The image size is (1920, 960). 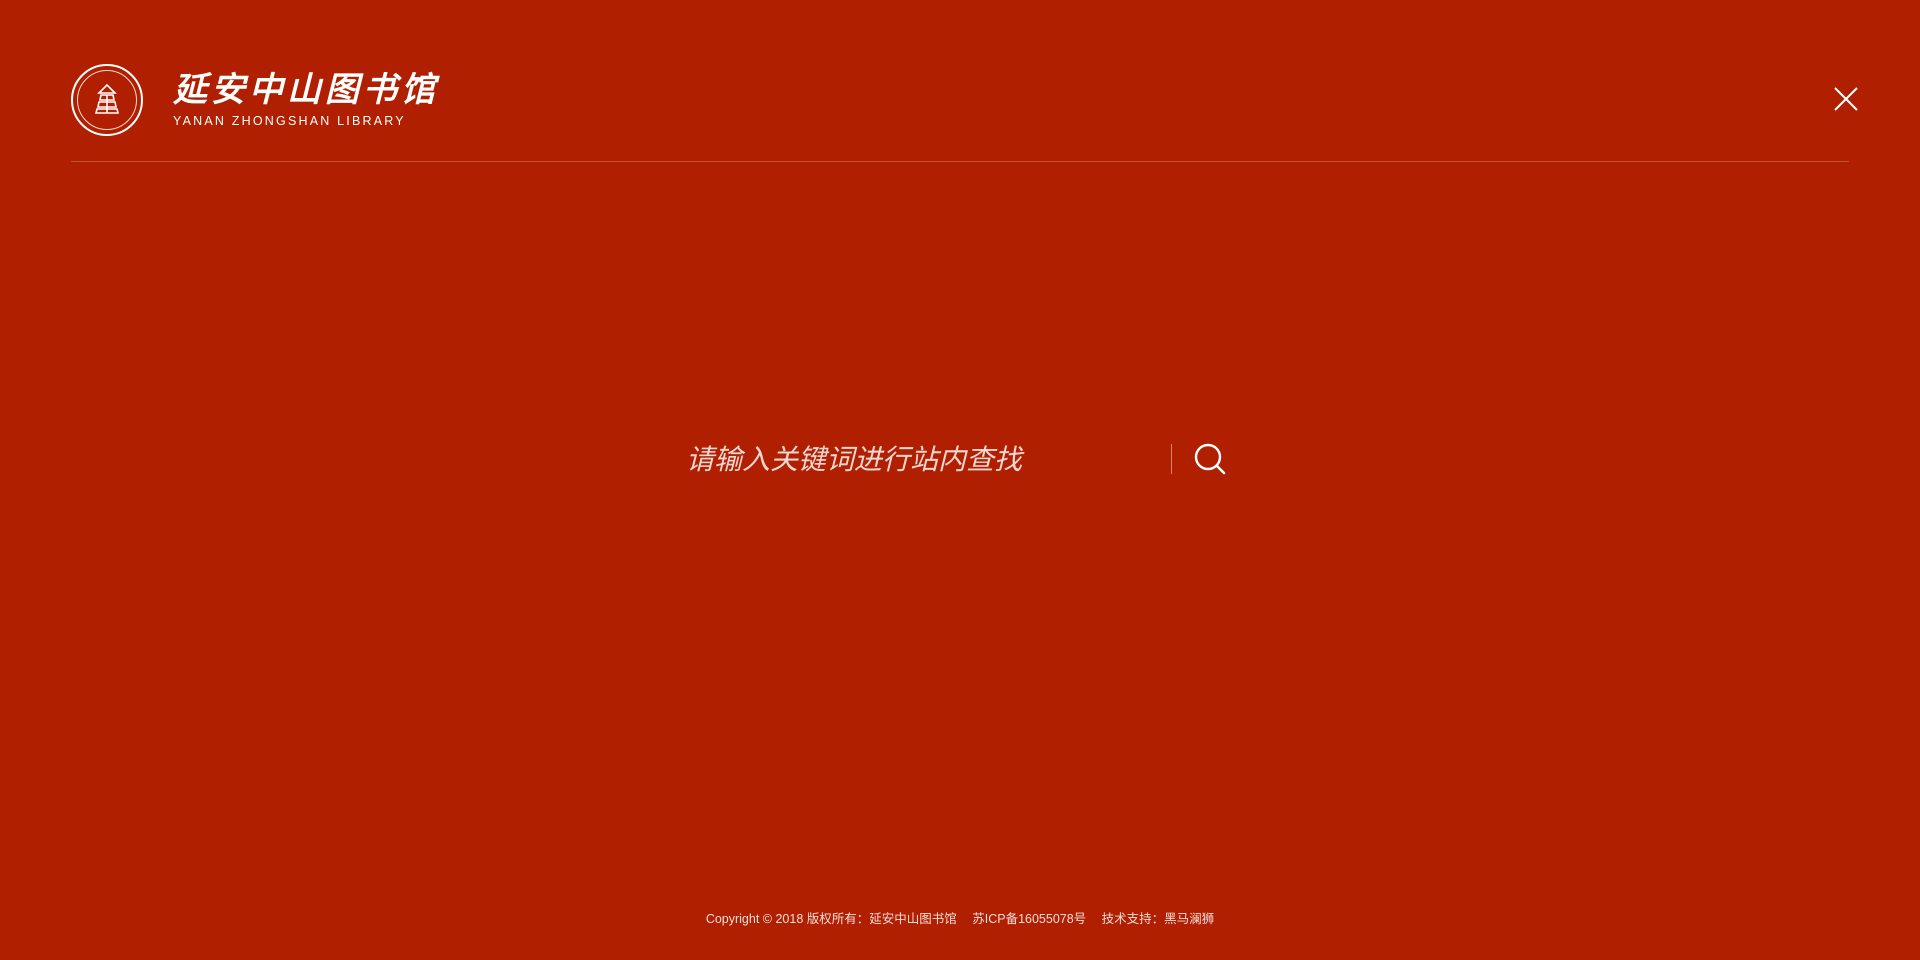 What do you see at coordinates (107, 100) in the screenshot?
I see `library-seal-icon` at bounding box center [107, 100].